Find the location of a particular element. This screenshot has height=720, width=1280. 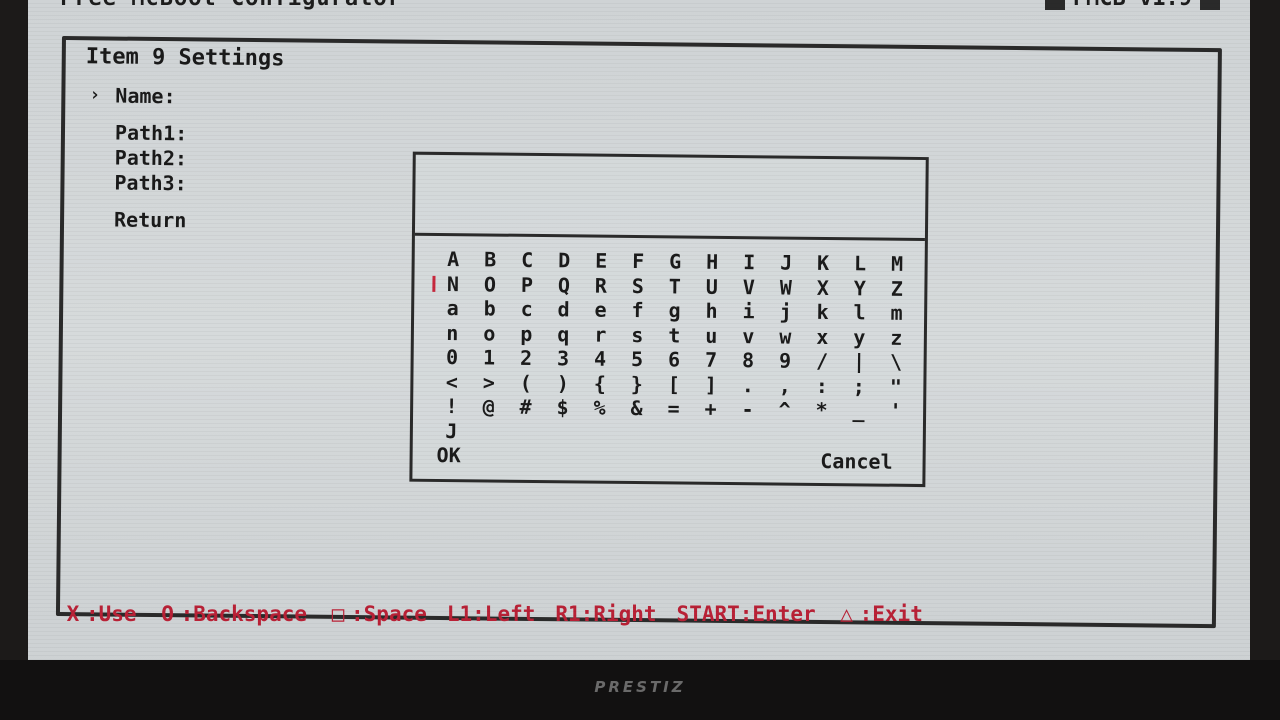

key: I is located at coordinates (749, 262).